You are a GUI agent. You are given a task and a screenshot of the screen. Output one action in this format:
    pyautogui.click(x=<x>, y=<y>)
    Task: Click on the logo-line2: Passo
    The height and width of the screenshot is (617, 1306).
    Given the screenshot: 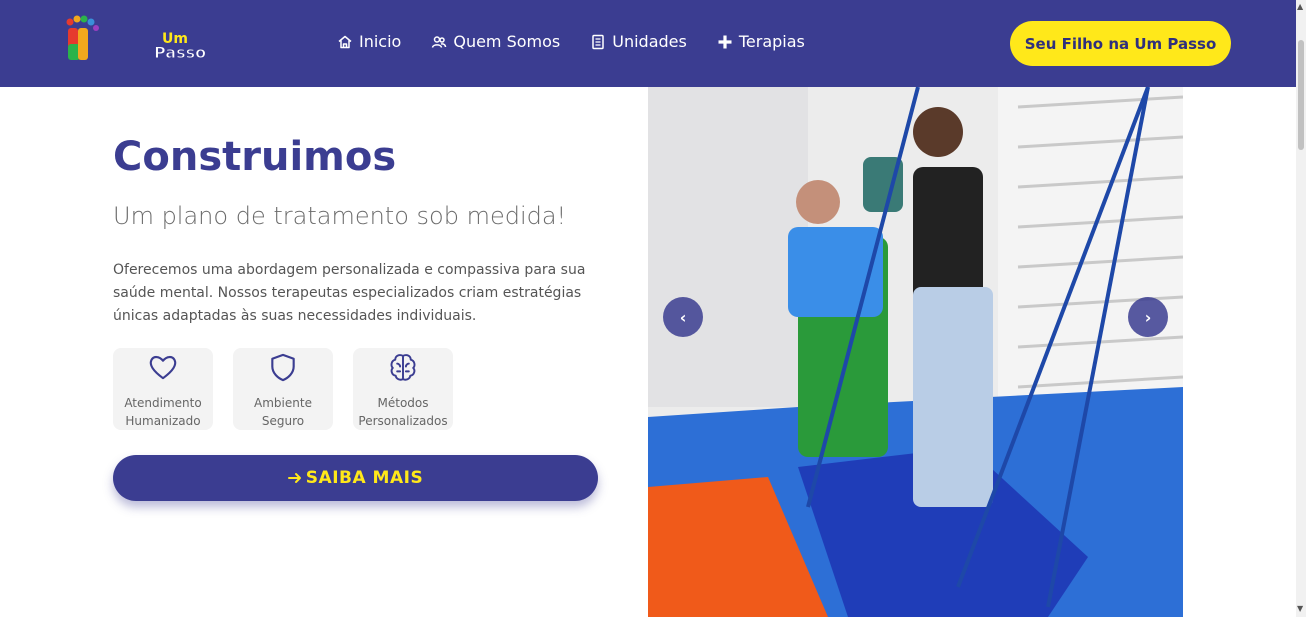 What is the action you would take?
    pyautogui.click(x=180, y=52)
    